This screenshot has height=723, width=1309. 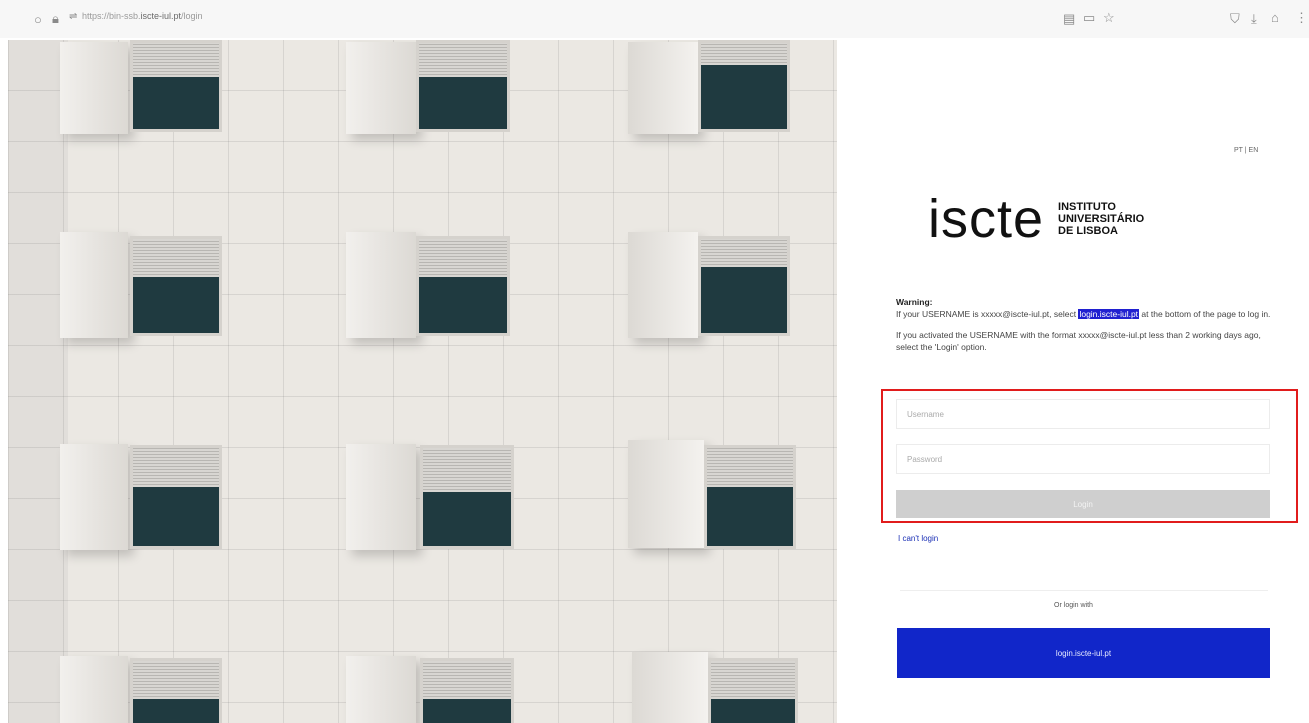 What do you see at coordinates (73, 17) in the screenshot?
I see `permissions-icon: ⇌` at bounding box center [73, 17].